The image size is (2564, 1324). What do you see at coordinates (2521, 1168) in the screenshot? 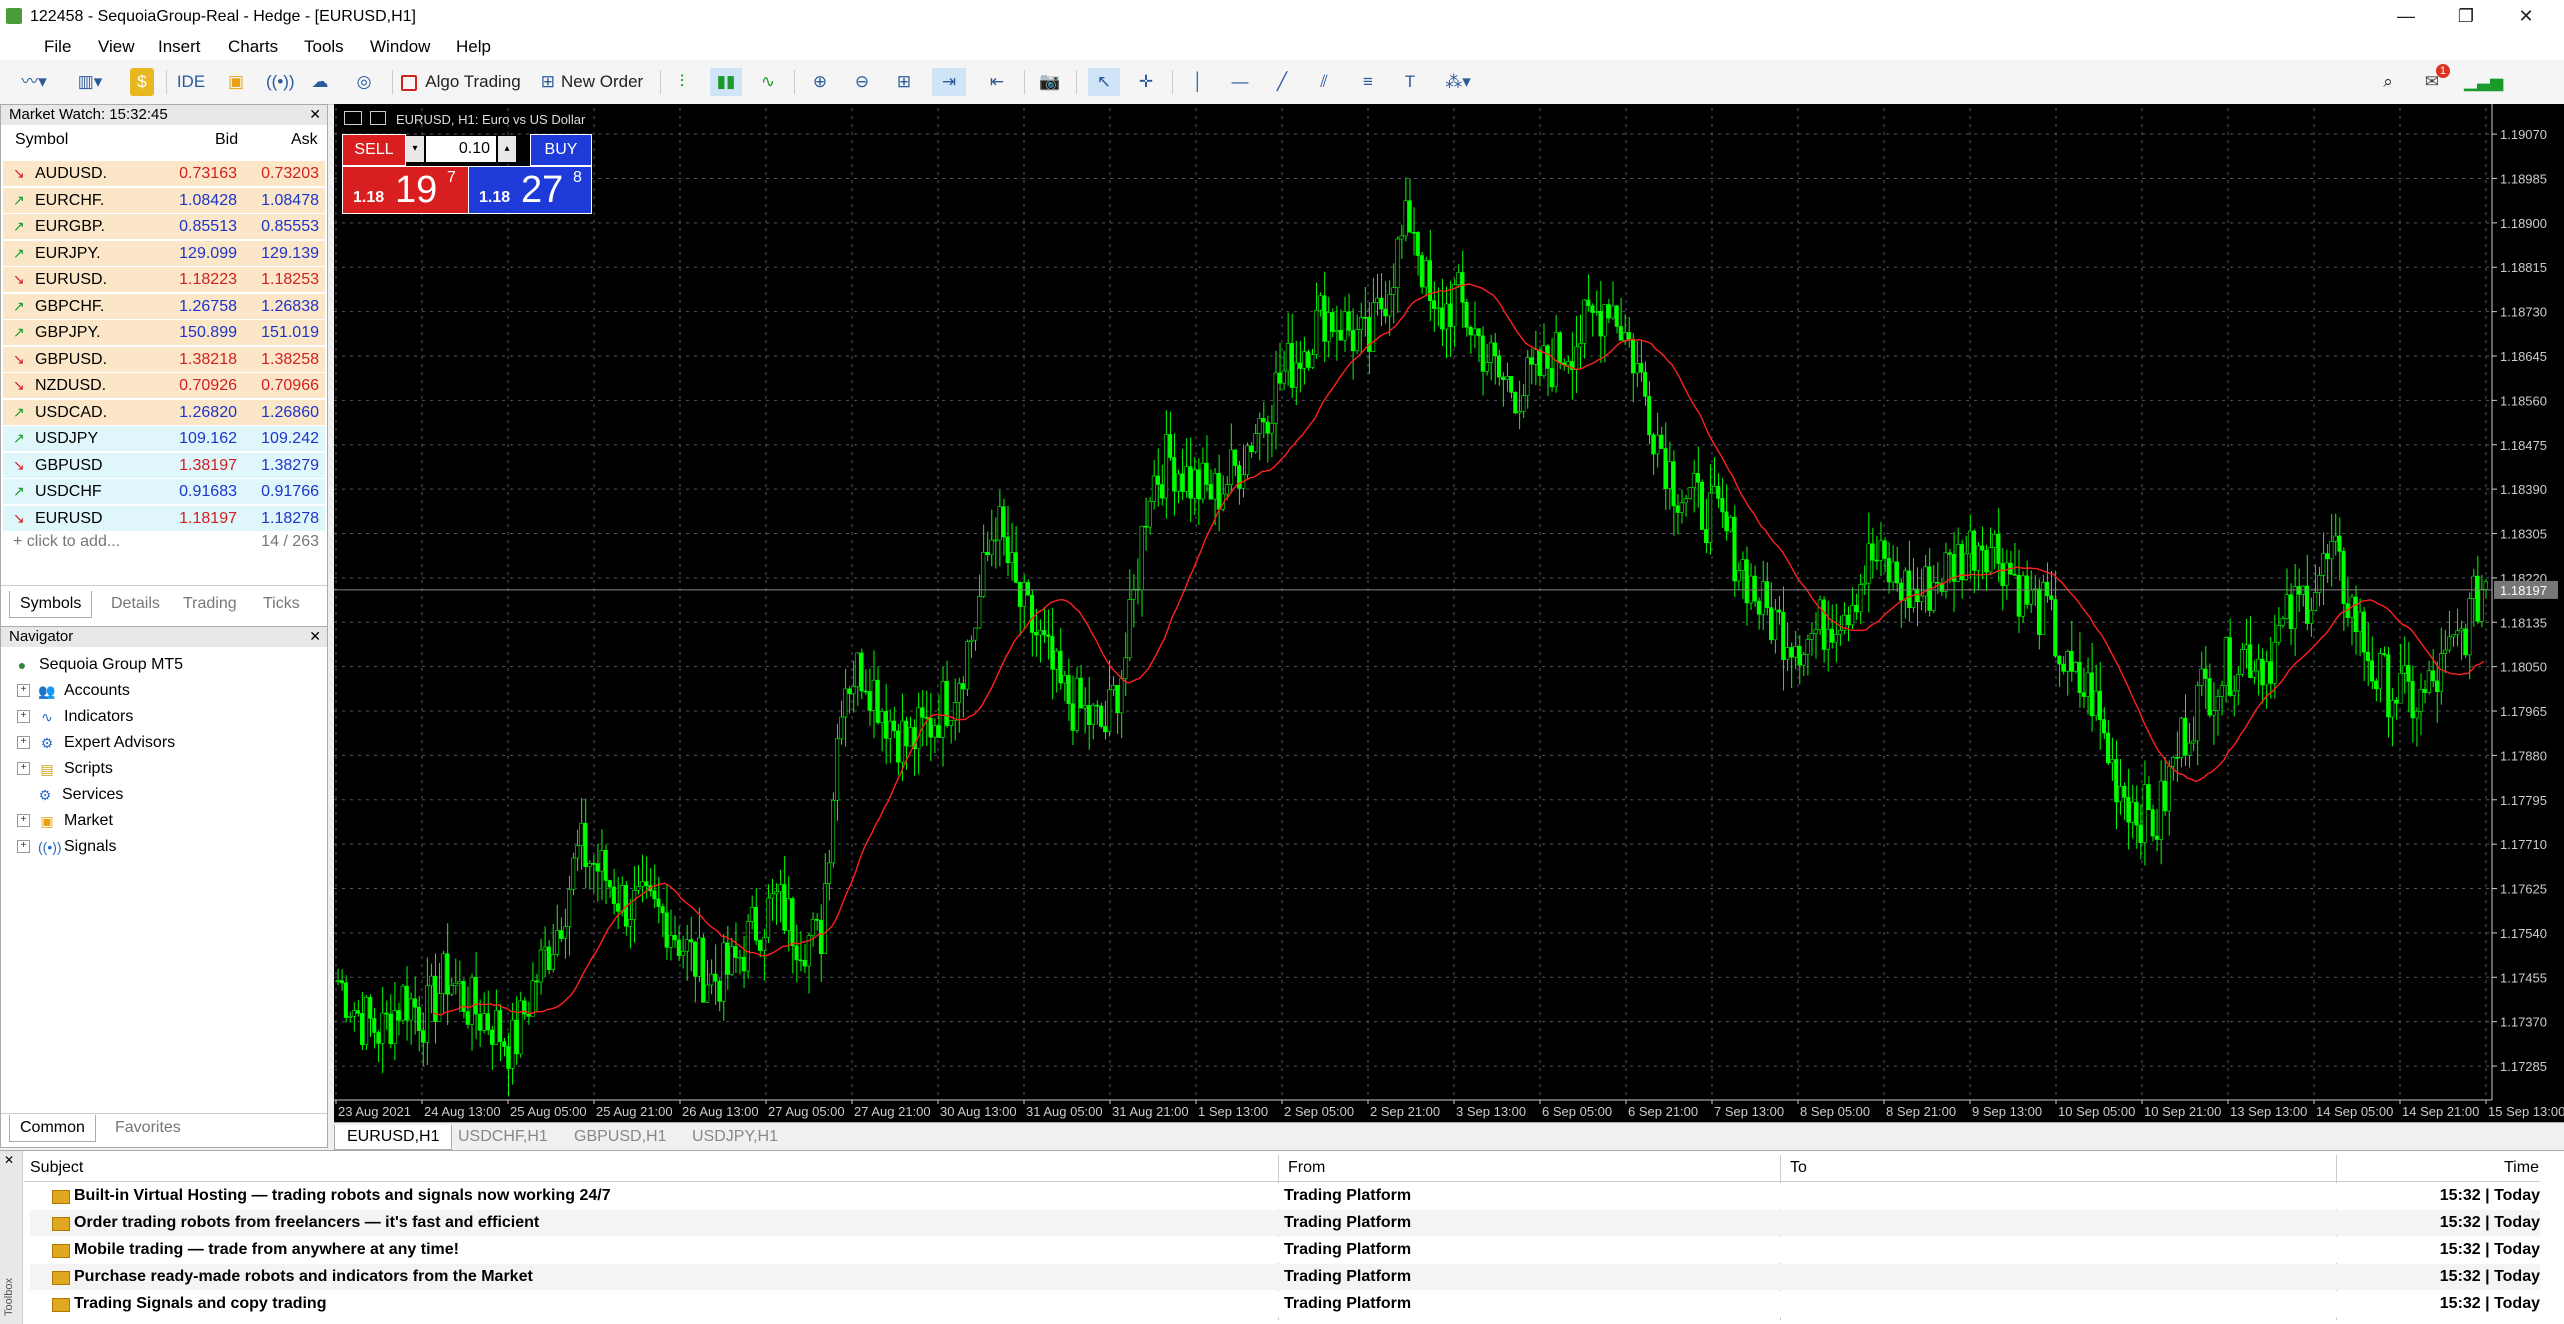
I see `col-time: Time` at bounding box center [2521, 1168].